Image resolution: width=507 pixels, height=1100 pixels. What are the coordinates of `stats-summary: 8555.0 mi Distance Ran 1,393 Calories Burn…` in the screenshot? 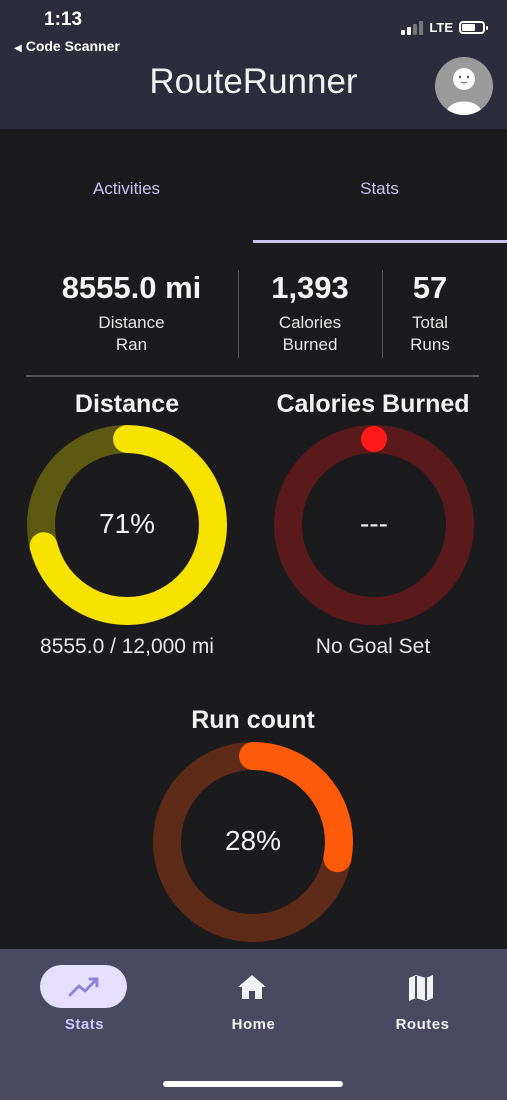 It's located at (253, 315).